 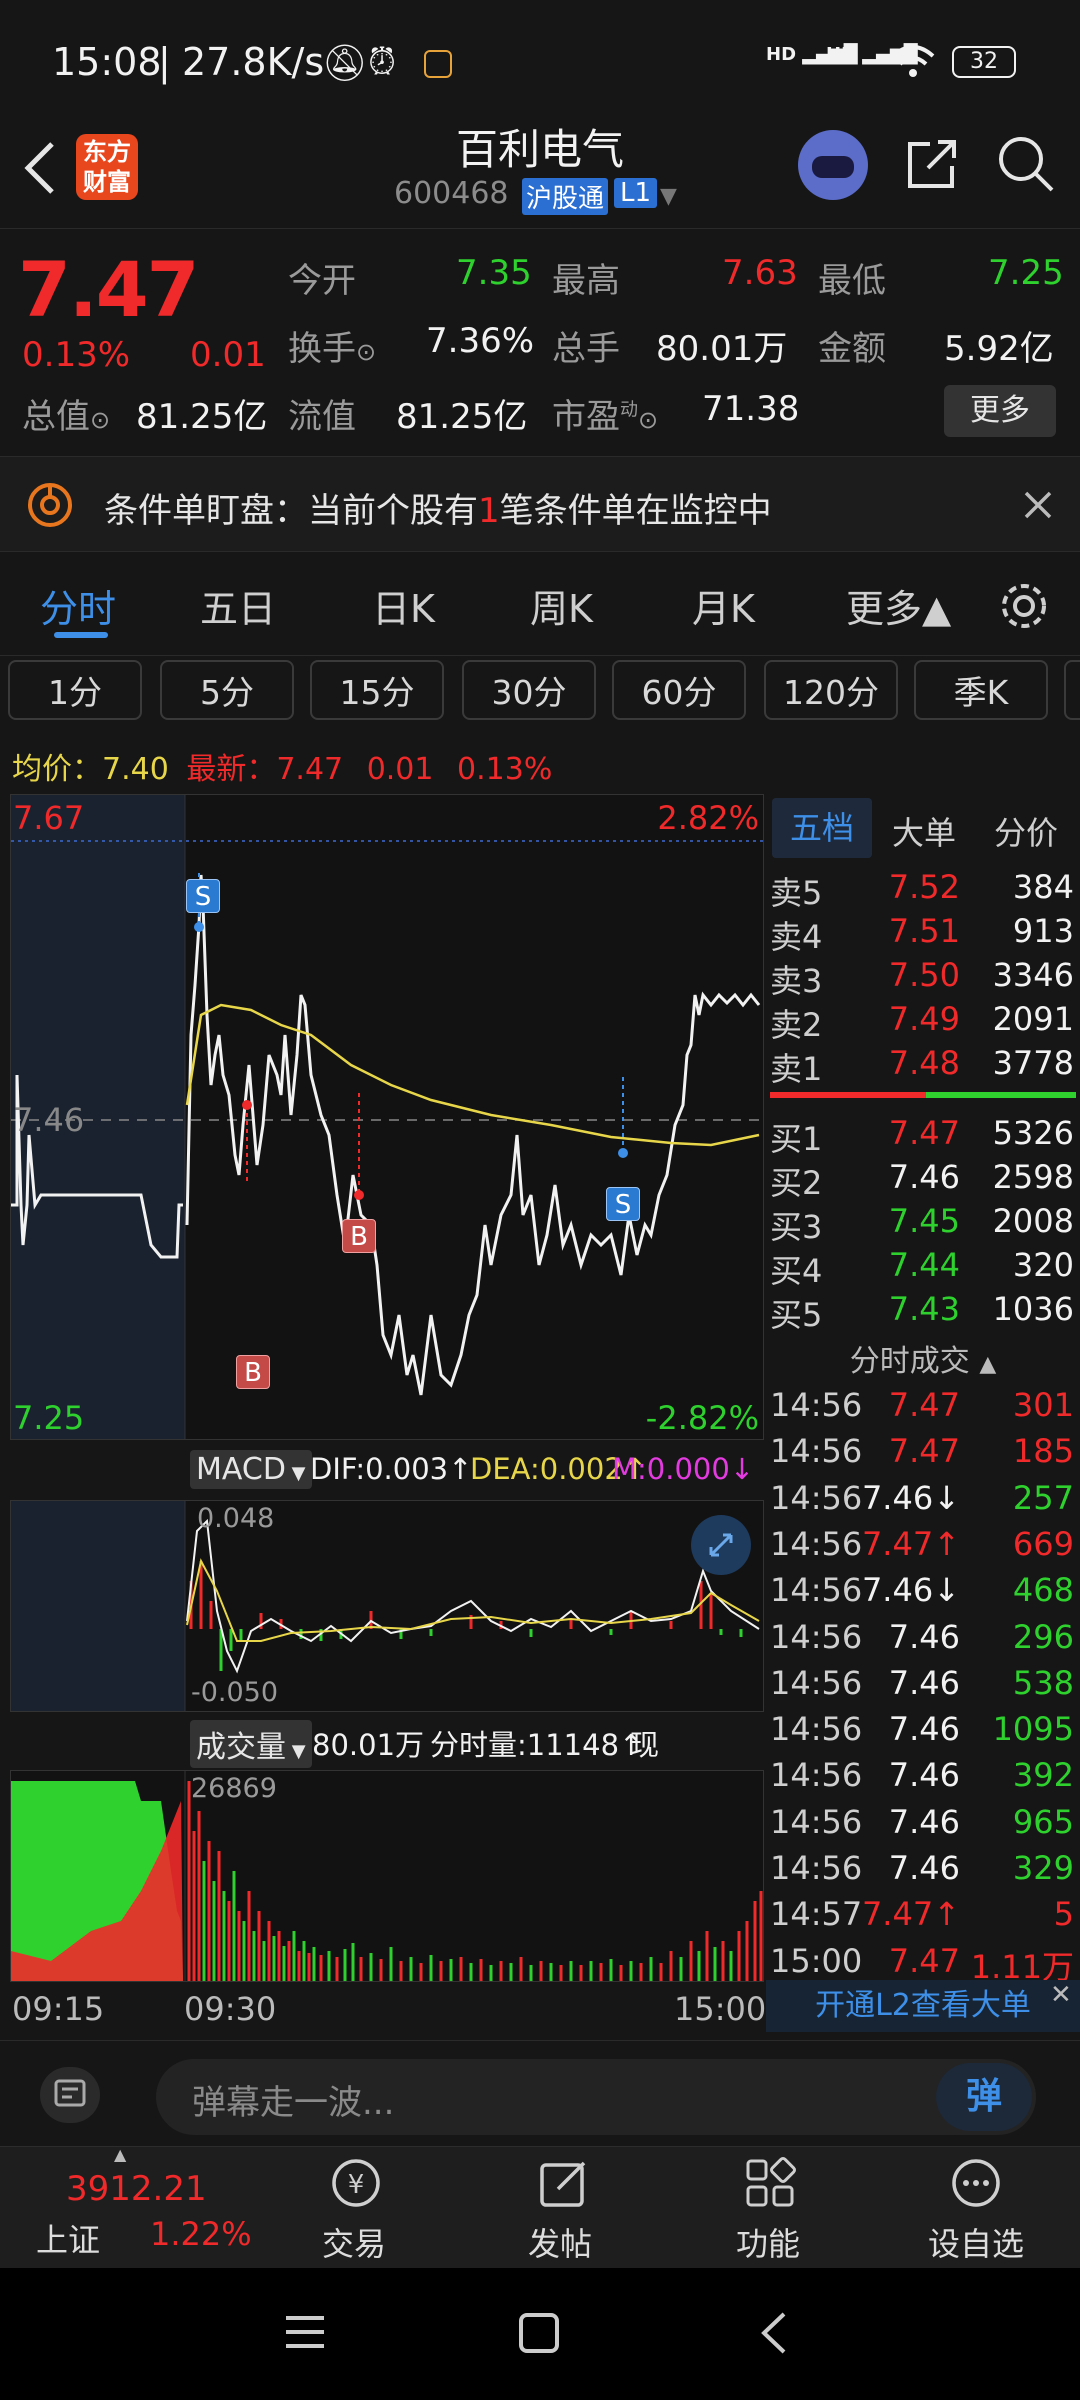 I want to click on macd-top-label: 0.048, so click(x=236, y=1518).